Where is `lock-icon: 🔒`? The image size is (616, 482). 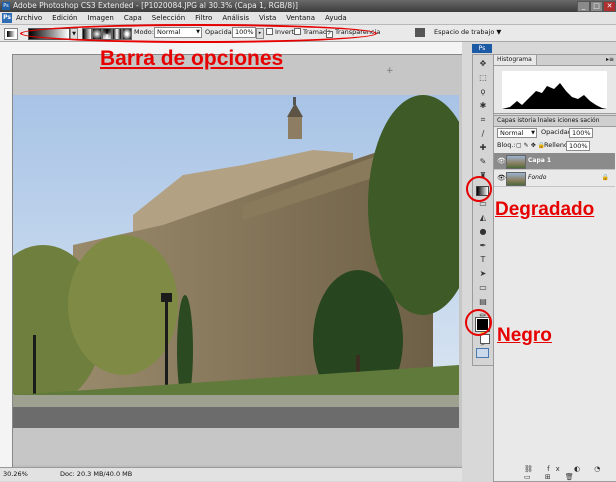
lock-icon: 🔒 is located at coordinates (605, 177).